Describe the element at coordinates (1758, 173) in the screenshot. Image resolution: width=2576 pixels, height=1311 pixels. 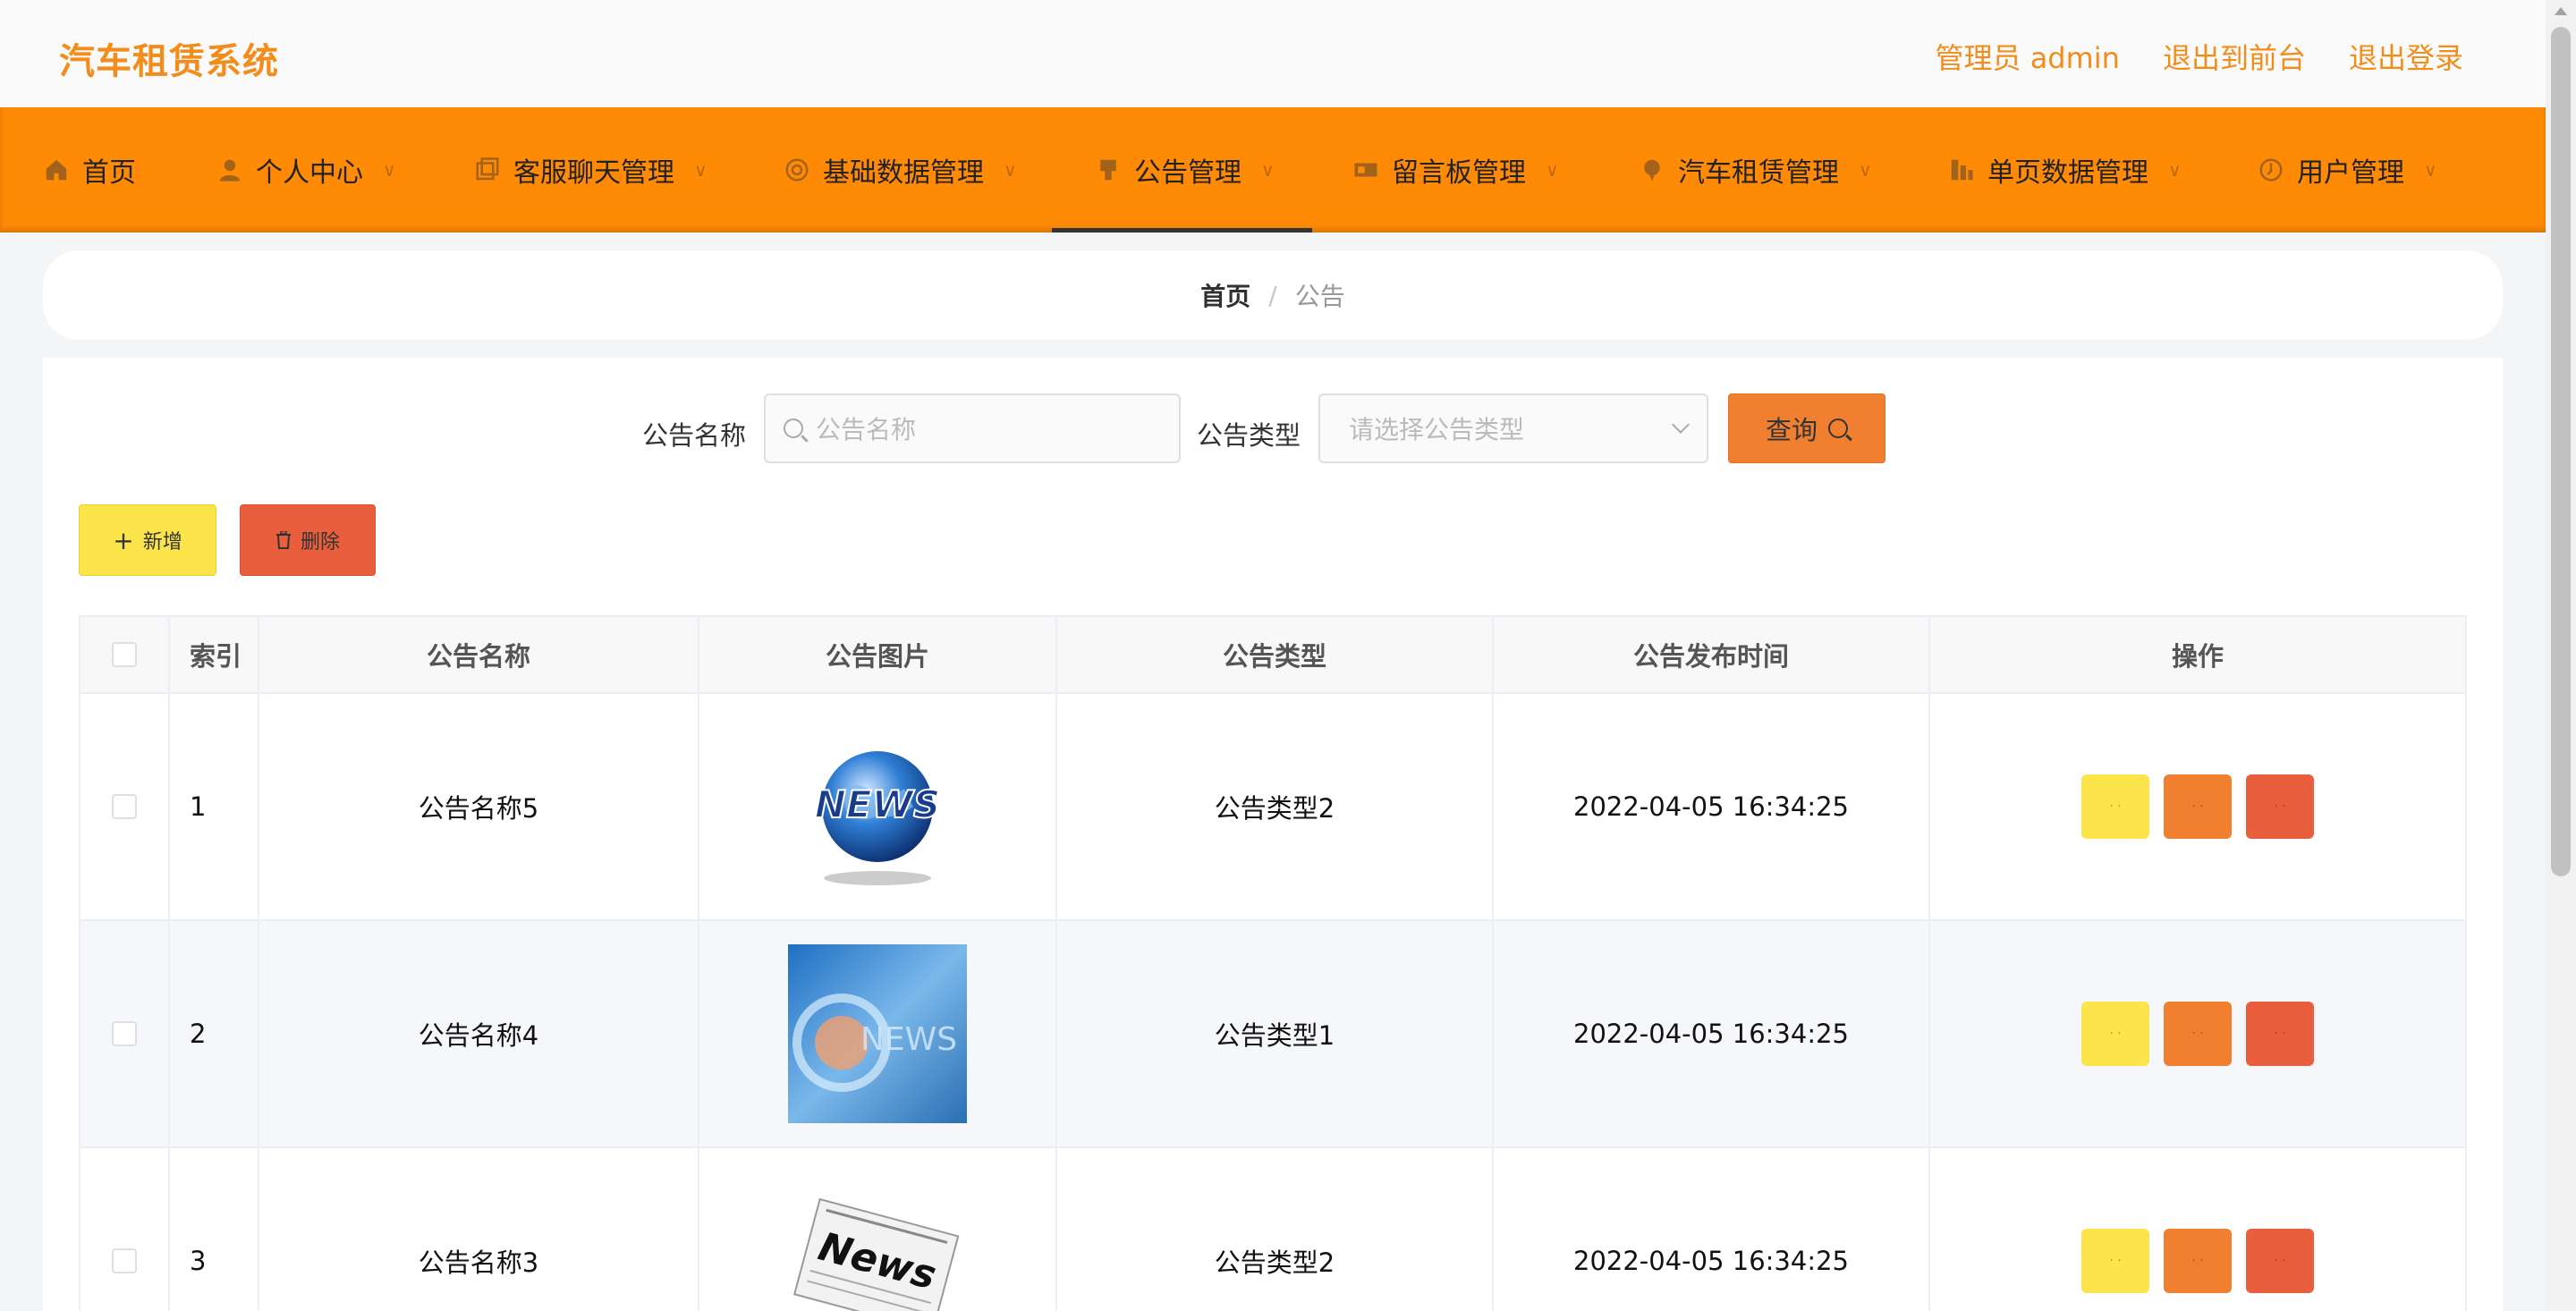
I see `nav-label: 汽车租赁管理` at that location.